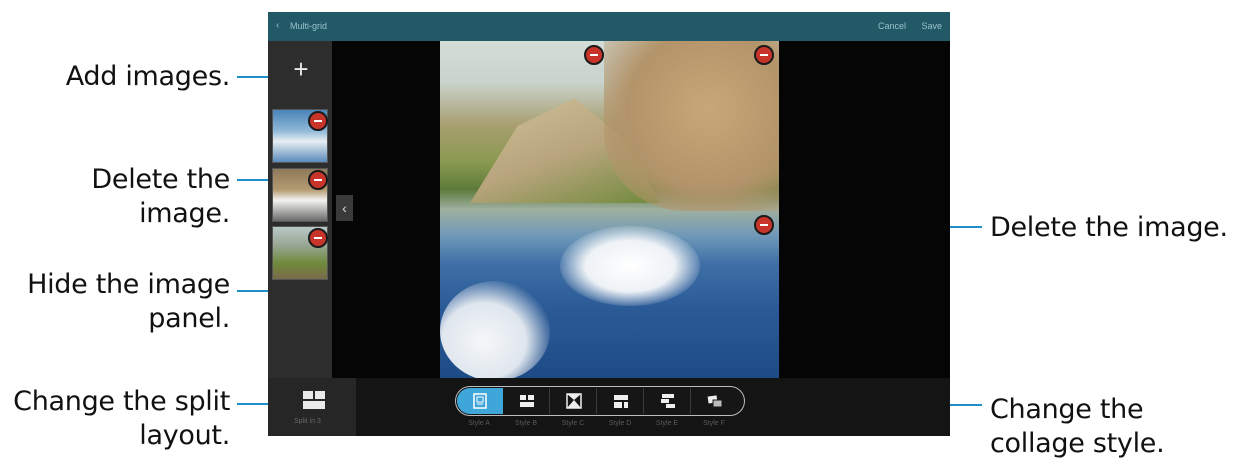 This screenshot has height=458, width=1243. I want to click on app-title: Multi-grid, so click(309, 26).